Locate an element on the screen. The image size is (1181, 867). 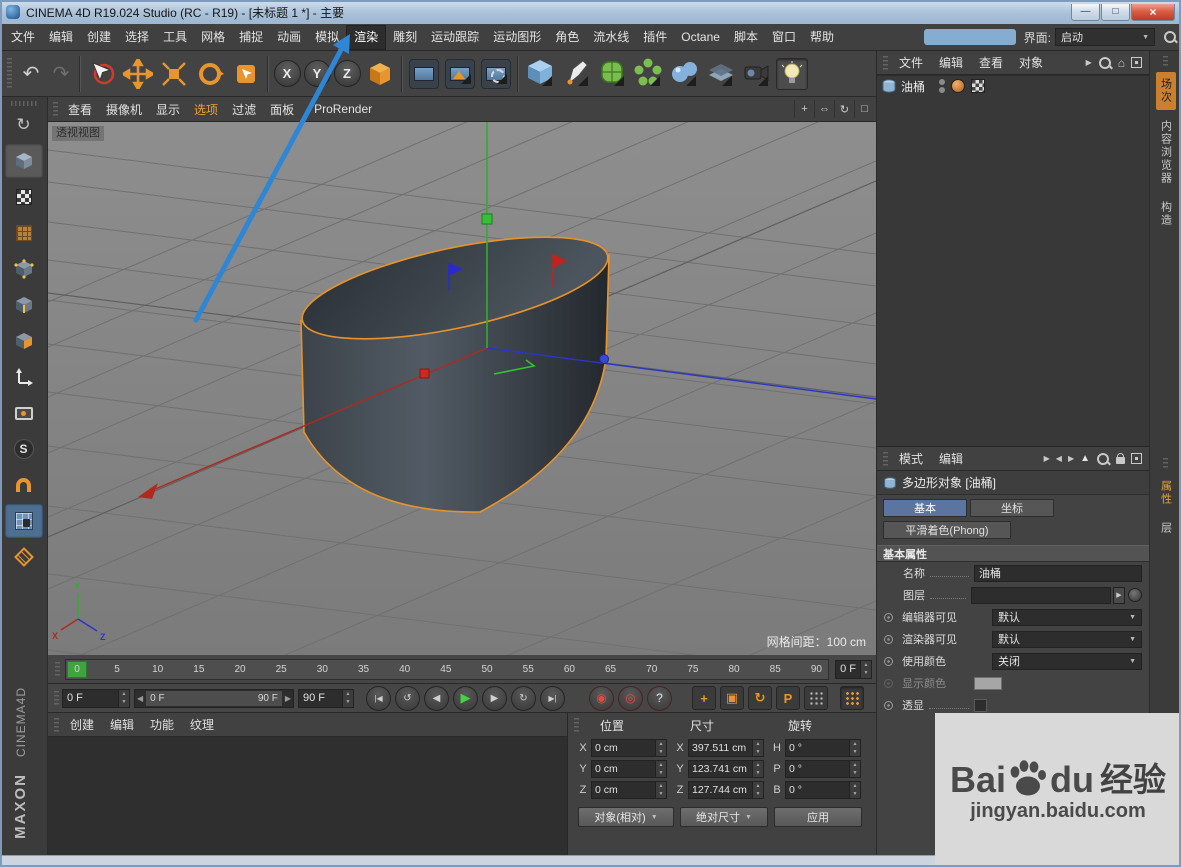
last-used-tool-button is located at coordinates (246, 74).